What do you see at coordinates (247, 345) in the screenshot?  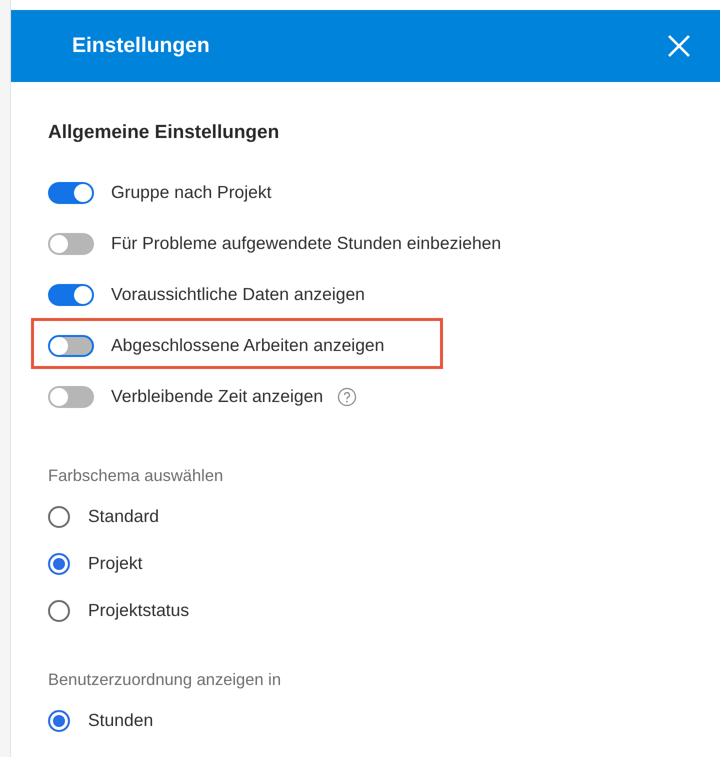 I see `toggle-label: Abgeschlossene Arbeiten anzeigen` at bounding box center [247, 345].